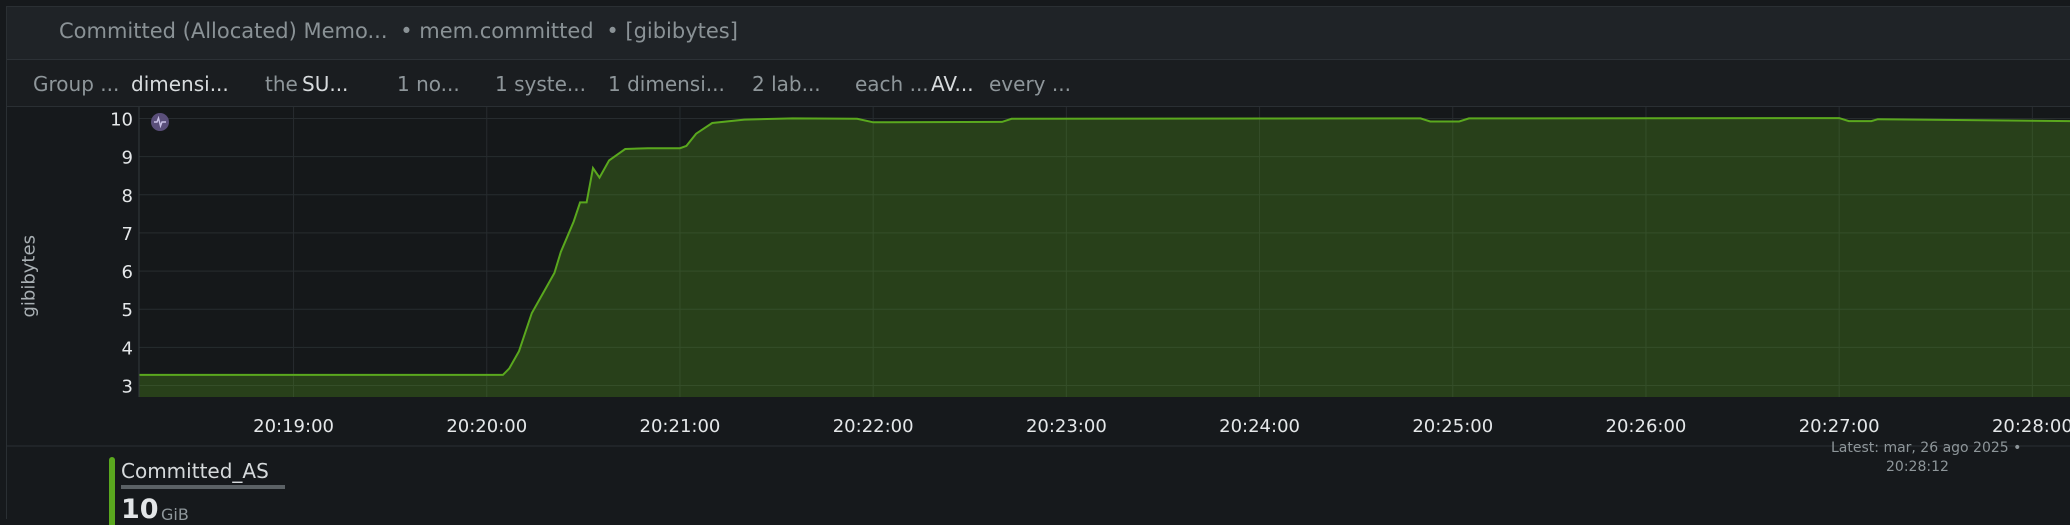 The height and width of the screenshot is (525, 2070). I want to click on x-tick-label: 20:19:00, so click(293, 426).